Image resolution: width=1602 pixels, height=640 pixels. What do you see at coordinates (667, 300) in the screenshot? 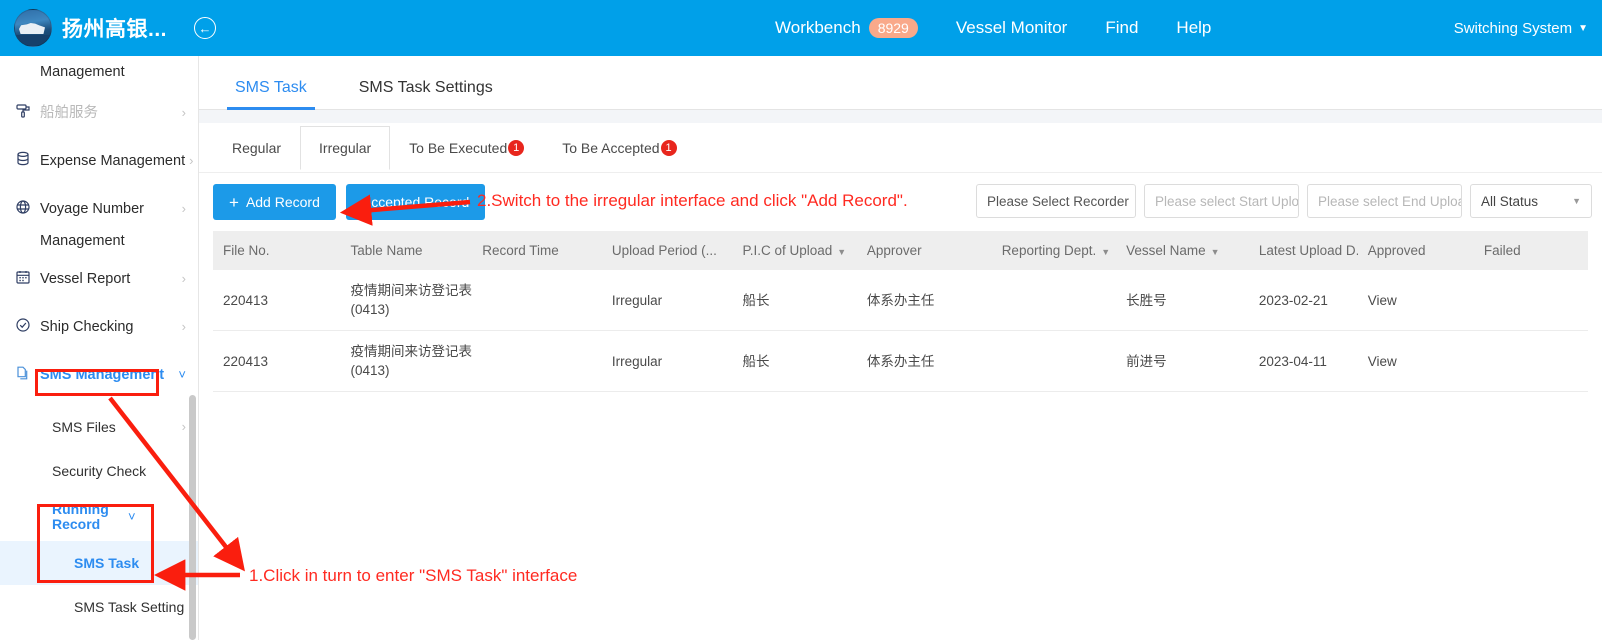
I see `cell-upload-period: Irregular` at bounding box center [667, 300].